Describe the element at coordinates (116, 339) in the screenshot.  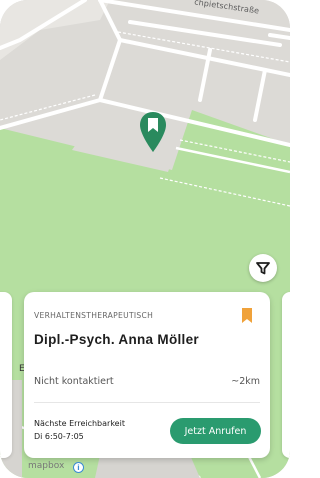
I see `therapist-name: Dipl.-Psych. Anna Möller` at that location.